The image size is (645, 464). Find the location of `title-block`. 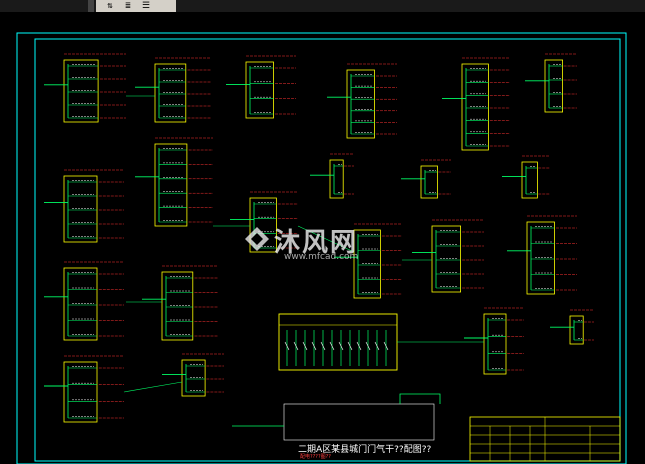

title-block is located at coordinates (545, 439).